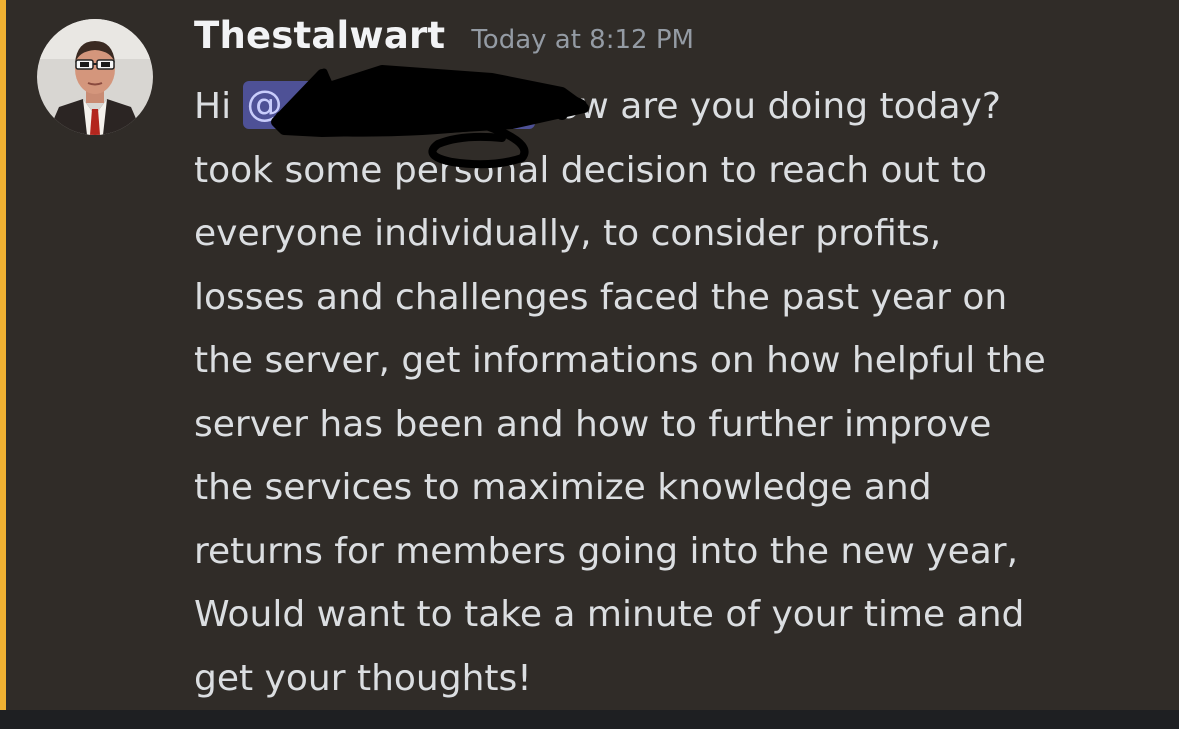 The height and width of the screenshot is (729, 1179). What do you see at coordinates (264, 104) in the screenshot?
I see `mention-at-sign: @` at bounding box center [264, 104].